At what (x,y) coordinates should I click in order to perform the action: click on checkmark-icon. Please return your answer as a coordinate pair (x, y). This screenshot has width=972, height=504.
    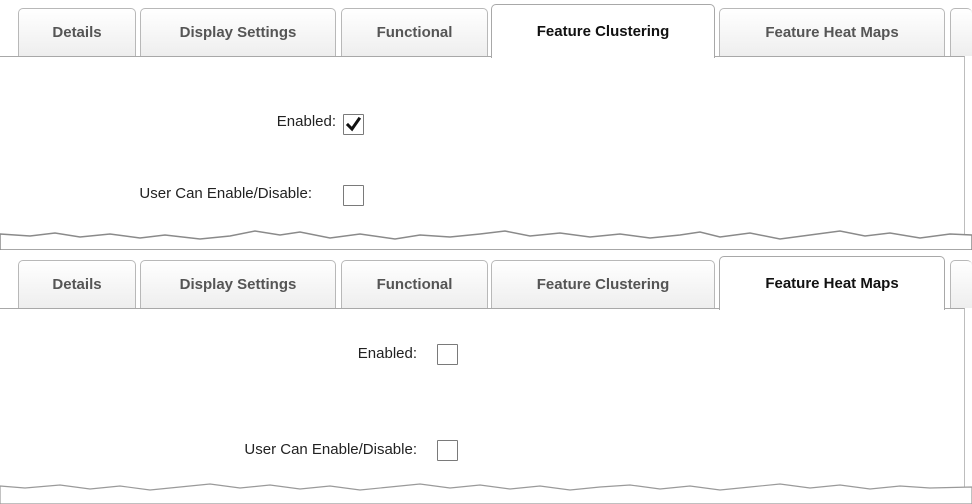
    Looking at the image, I should click on (353, 124).